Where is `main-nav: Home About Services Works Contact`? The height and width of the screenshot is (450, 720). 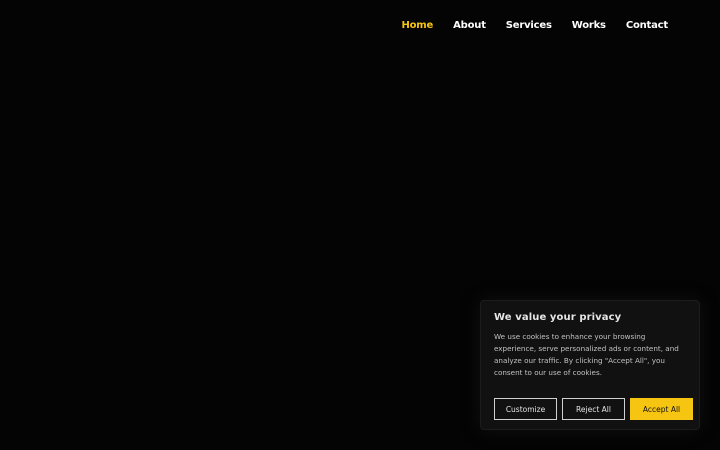
main-nav: Home About Services Works Contact is located at coordinates (534, 25).